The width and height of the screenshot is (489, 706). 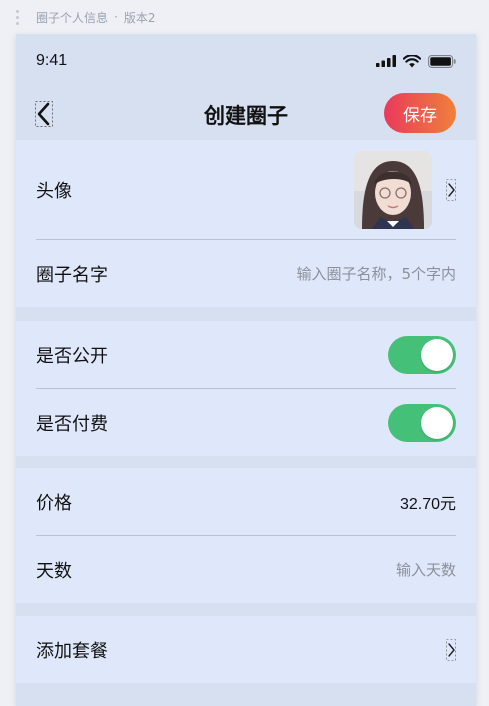 I want to click on avatar-photo, so click(x=393, y=189).